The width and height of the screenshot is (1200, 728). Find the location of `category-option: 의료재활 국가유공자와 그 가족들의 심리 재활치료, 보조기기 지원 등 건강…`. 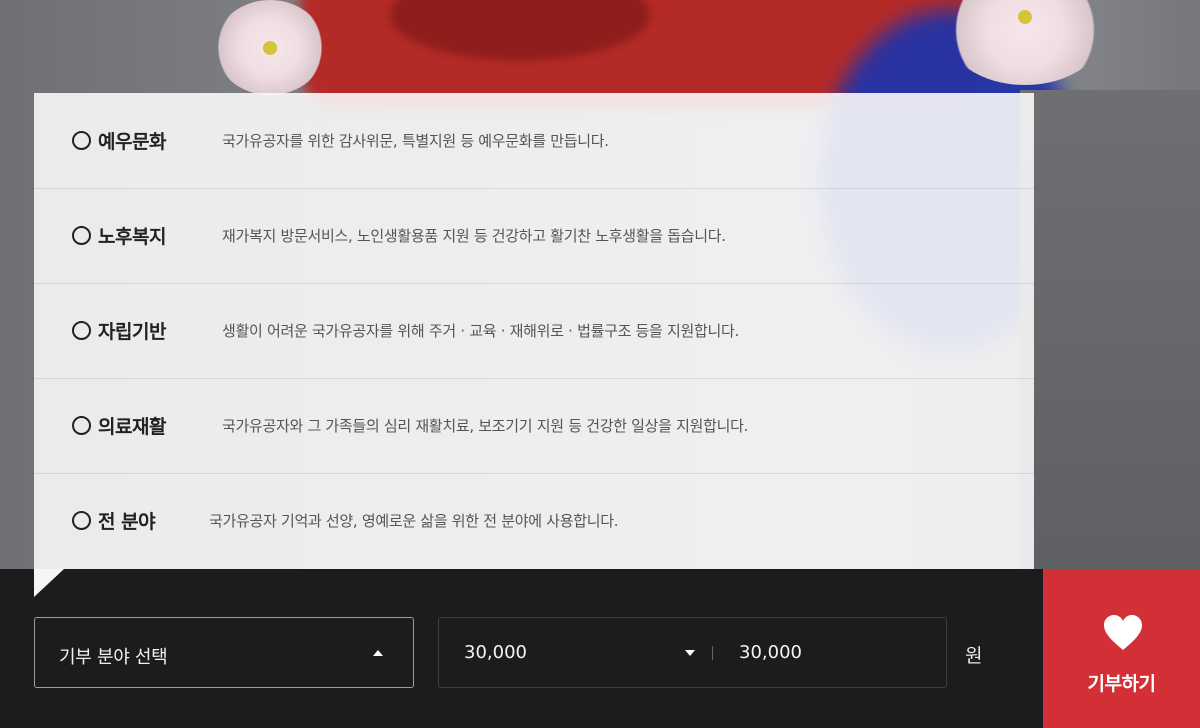

category-option: 의료재활 국가유공자와 그 가족들의 심리 재활치료, 보조기기 지원 등 건강… is located at coordinates (534, 426).